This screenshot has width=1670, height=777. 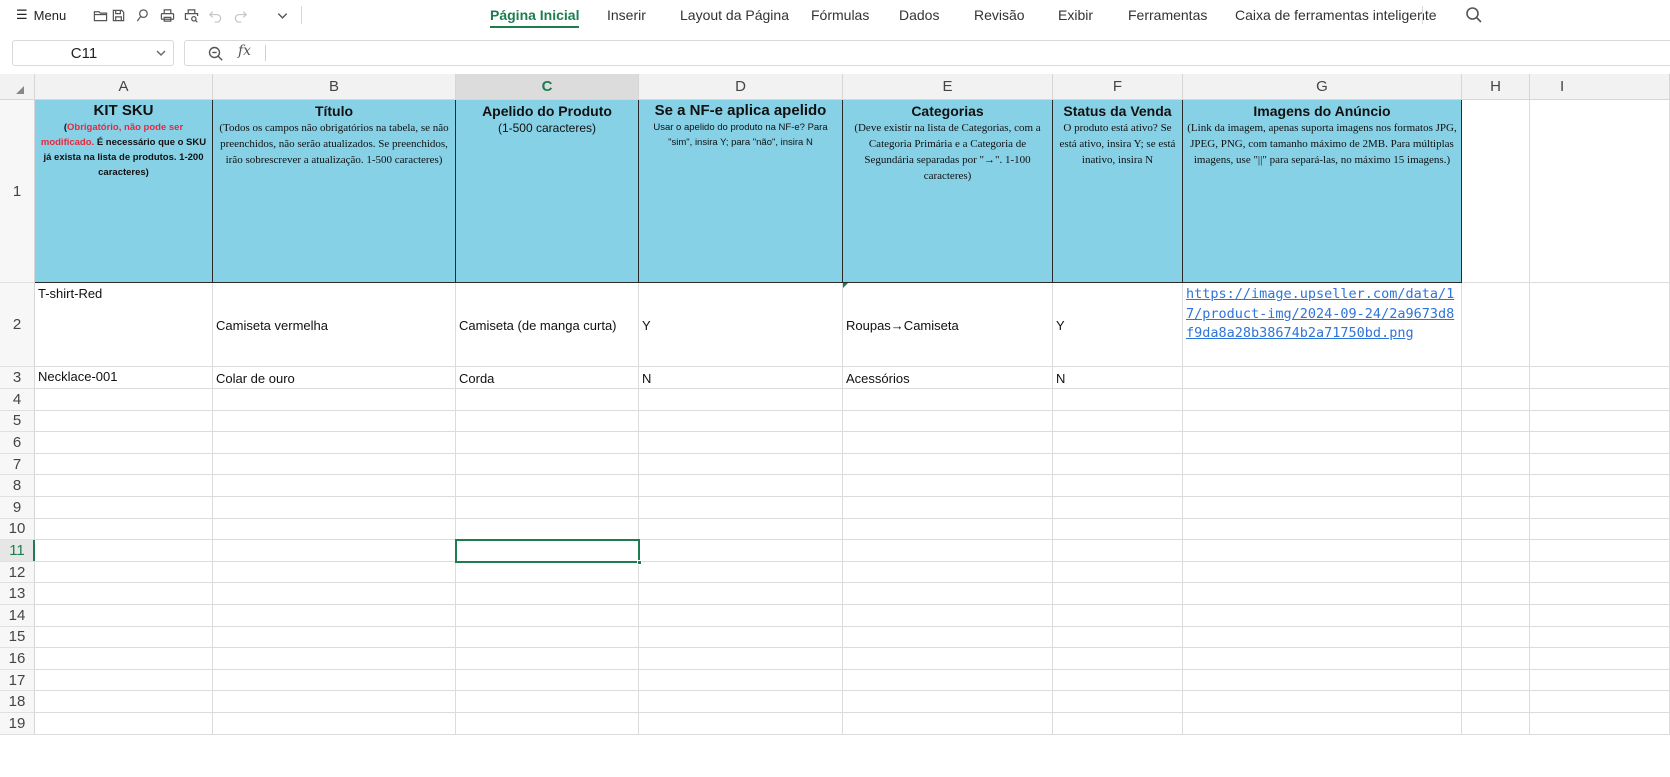 I want to click on cell-e18, so click(x=948, y=702).